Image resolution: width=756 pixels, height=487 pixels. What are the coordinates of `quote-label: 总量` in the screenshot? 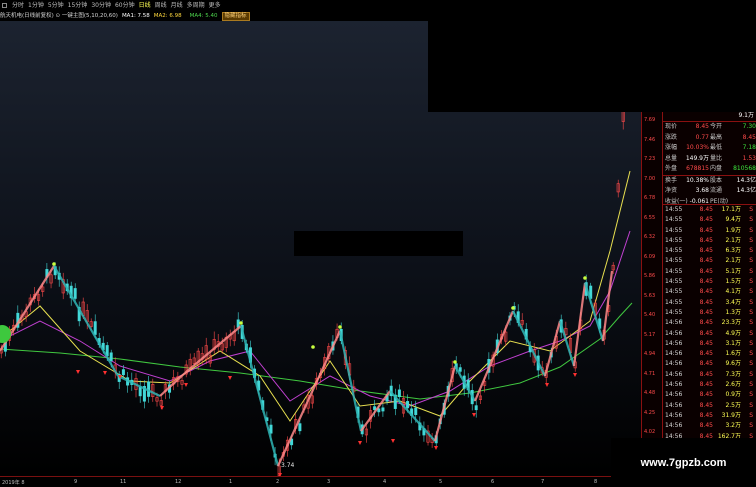 It's located at (671, 158).